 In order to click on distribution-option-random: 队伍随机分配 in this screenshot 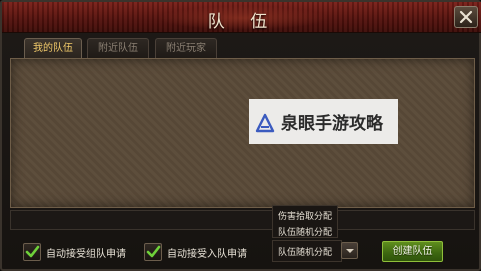, I will do `click(305, 231)`.